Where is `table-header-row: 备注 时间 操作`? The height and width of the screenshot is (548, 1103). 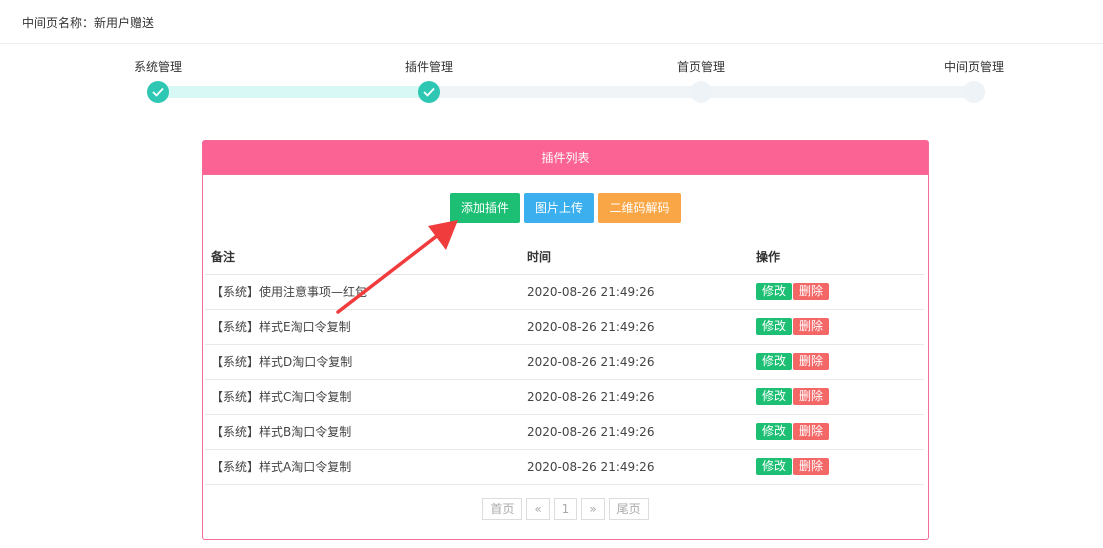 table-header-row: 备注 时间 操作 is located at coordinates (564, 257).